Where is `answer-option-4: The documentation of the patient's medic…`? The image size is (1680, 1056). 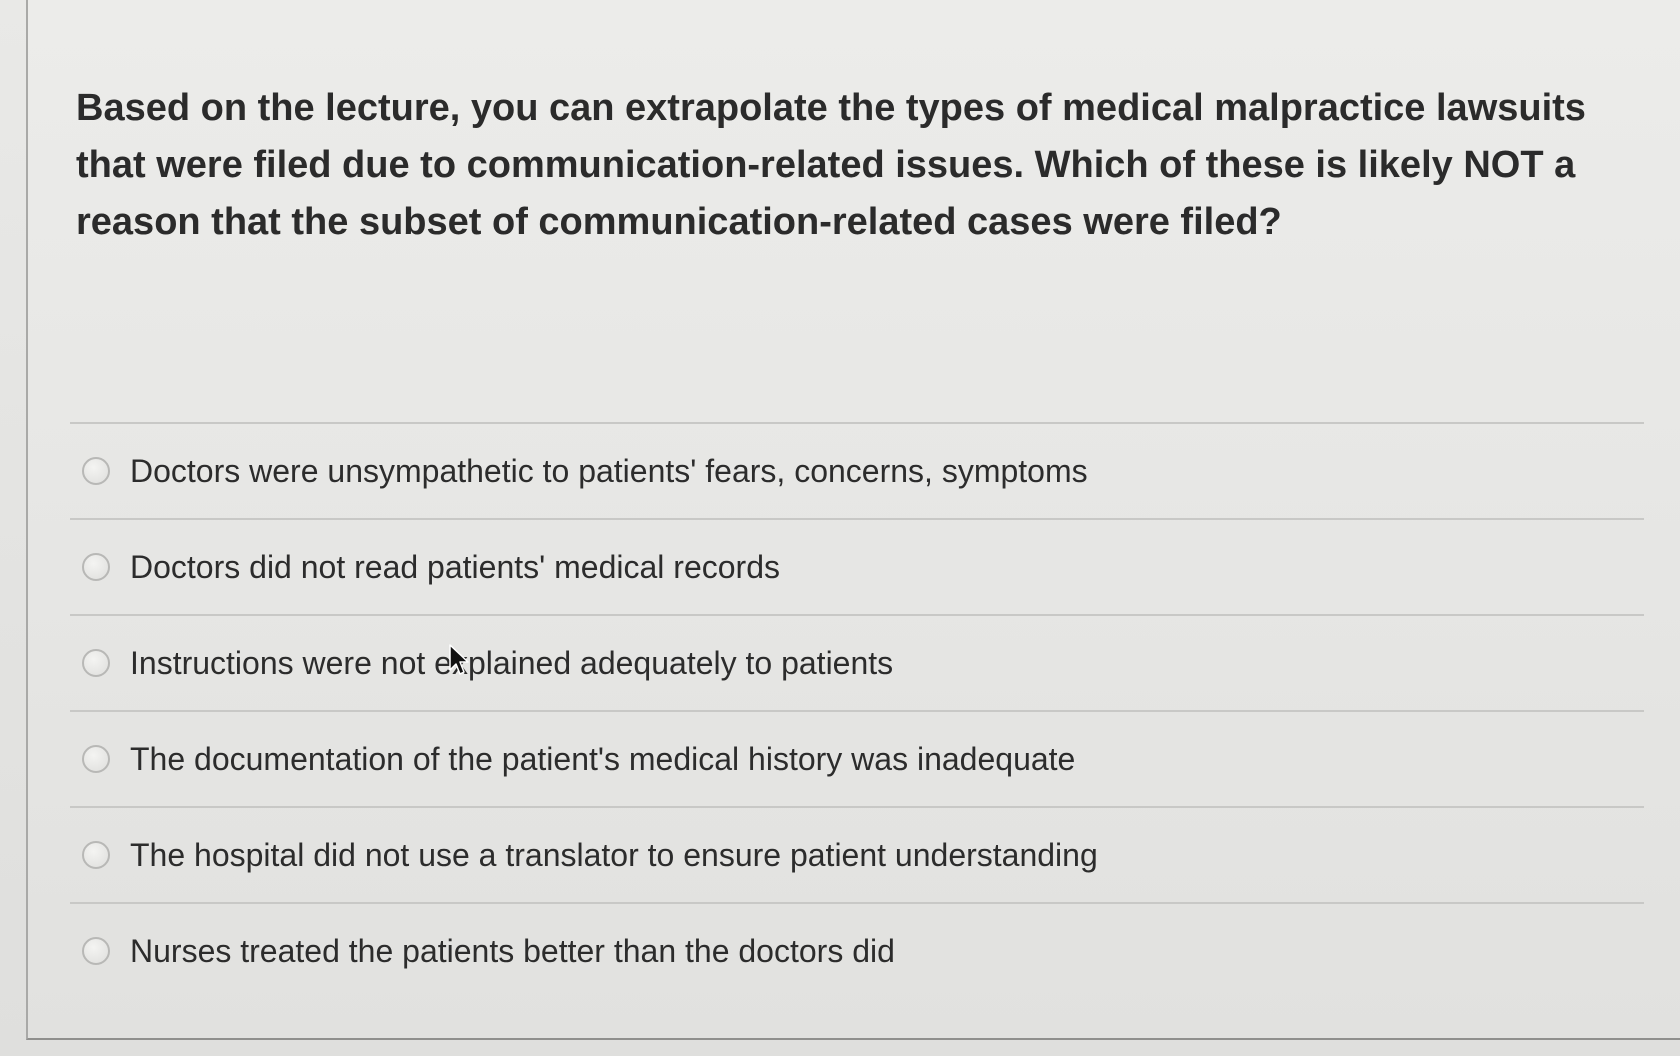
answer-option-4: The documentation of the patient's medic… is located at coordinates (857, 759).